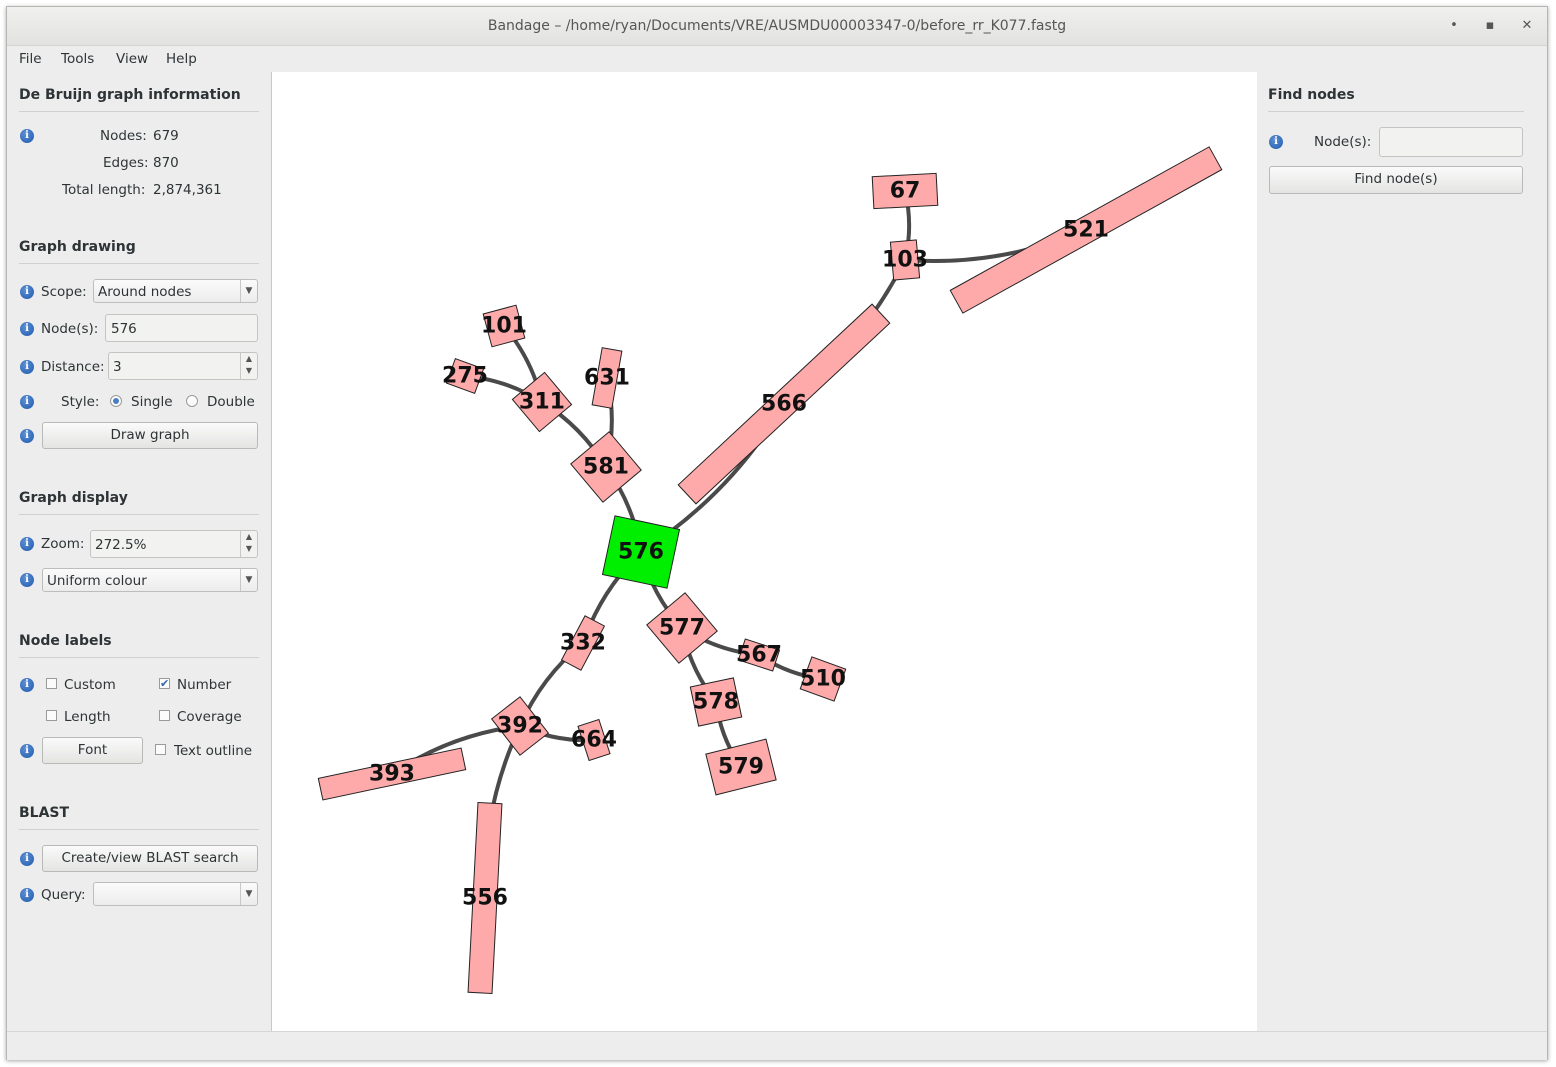 The height and width of the screenshot is (1067, 1556). Describe the element at coordinates (607, 378) in the screenshot. I see `graph-node-631: 631` at that location.